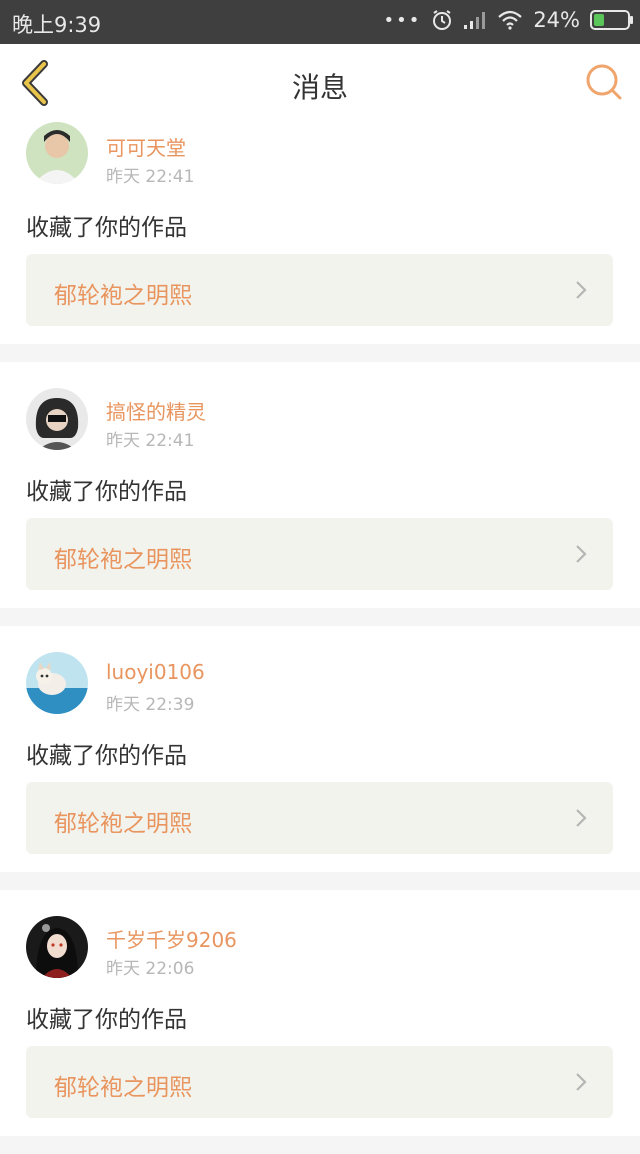 This screenshot has width=640, height=1154. I want to click on status-icons: ••• 24%, so click(508, 20).